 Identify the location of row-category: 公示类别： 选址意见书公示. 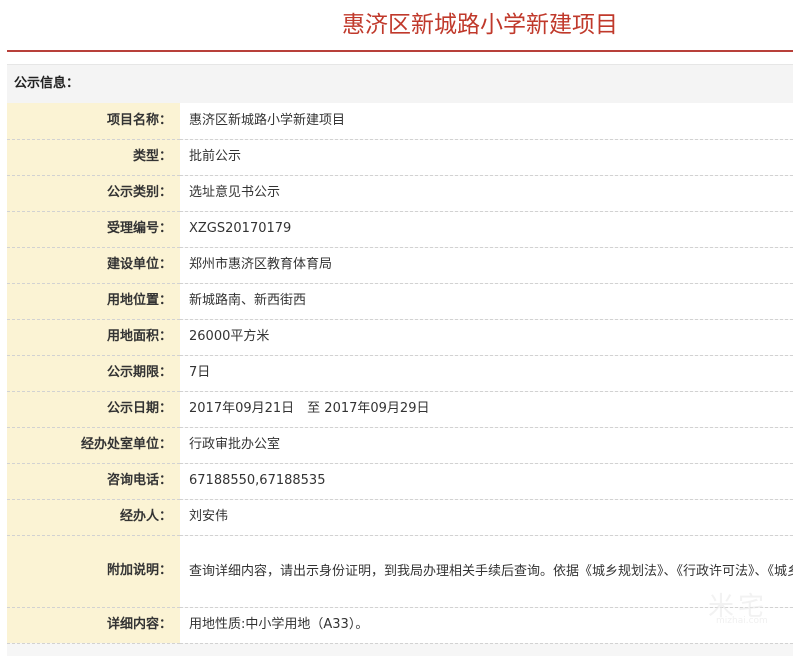
(400, 193).